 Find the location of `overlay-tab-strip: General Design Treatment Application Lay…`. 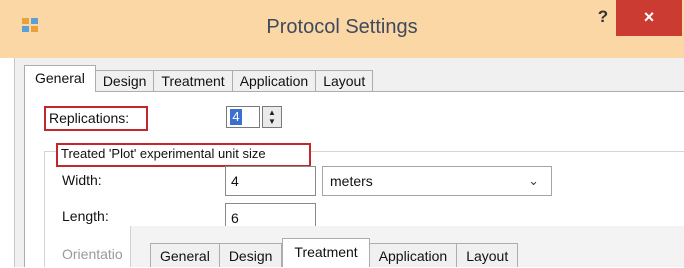

overlay-tab-strip: General Design Treatment Application Lay… is located at coordinates (334, 252).